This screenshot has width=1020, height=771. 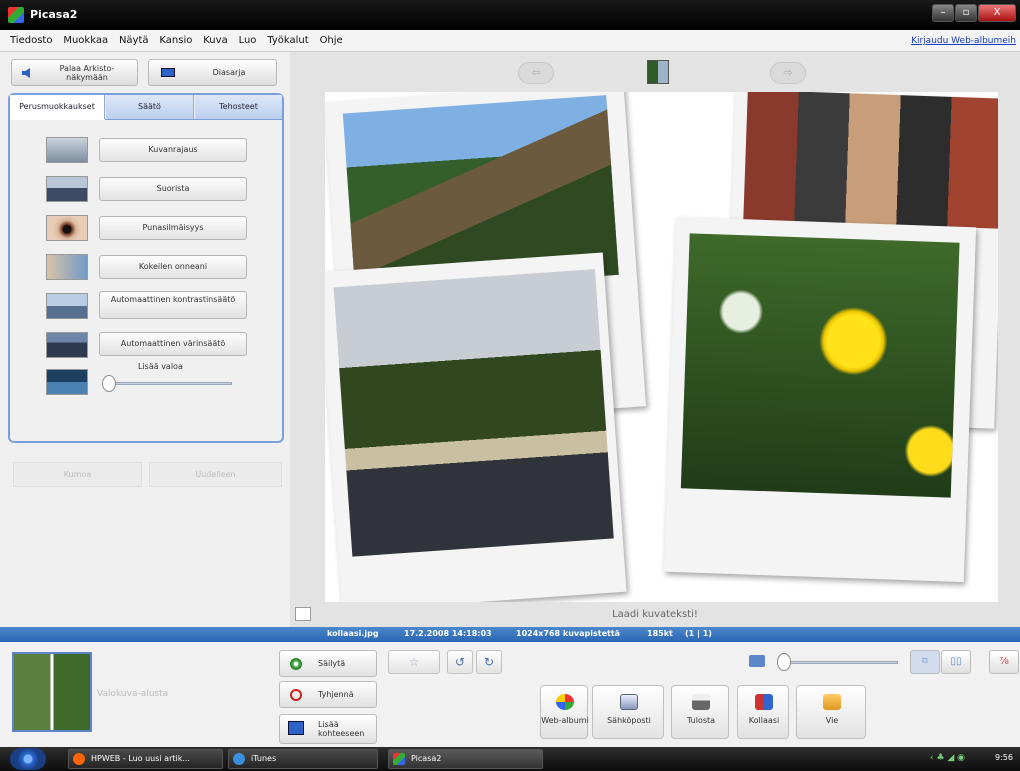 I want to click on menu-picture: Kuva, so click(x=215, y=39).